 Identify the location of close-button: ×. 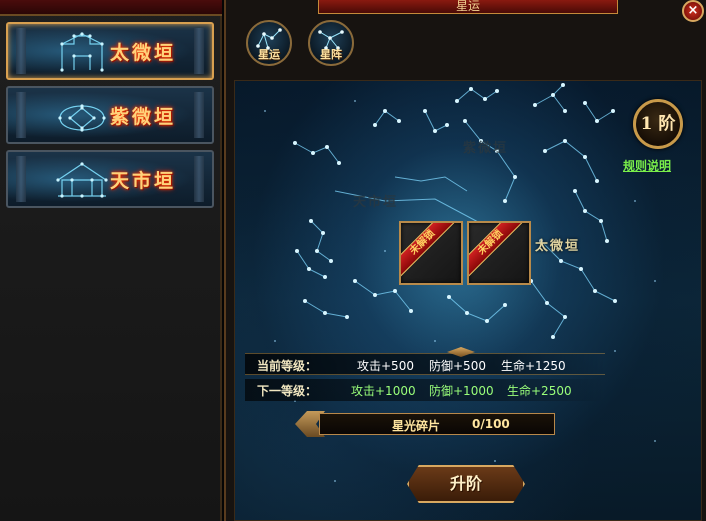
(693, 11).